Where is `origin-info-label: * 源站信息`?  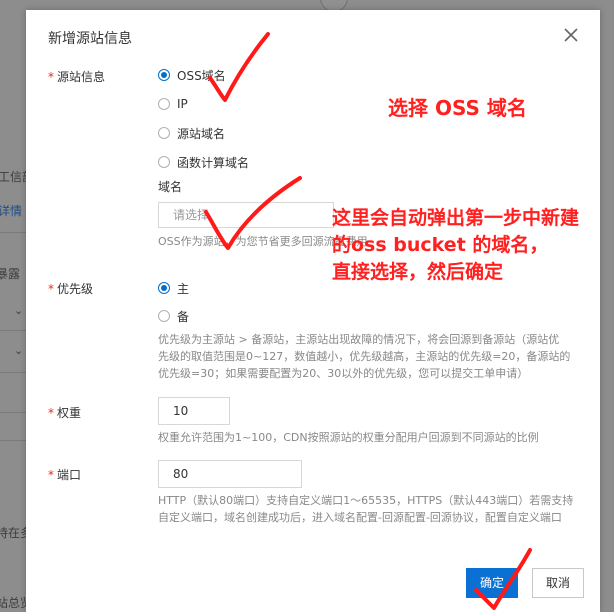
origin-info-label: * 源站信息 is located at coordinates (77, 77).